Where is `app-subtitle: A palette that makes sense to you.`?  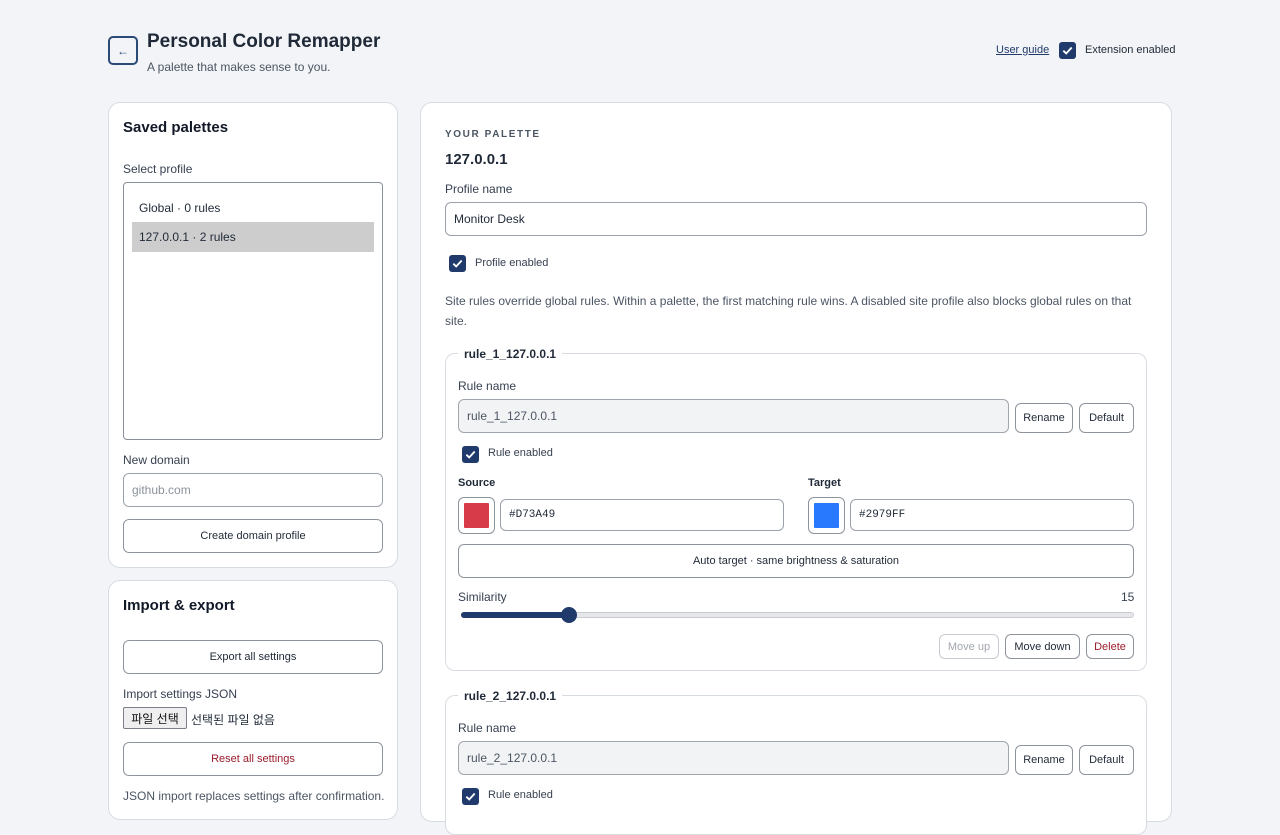 app-subtitle: A palette that makes sense to you. is located at coordinates (239, 67).